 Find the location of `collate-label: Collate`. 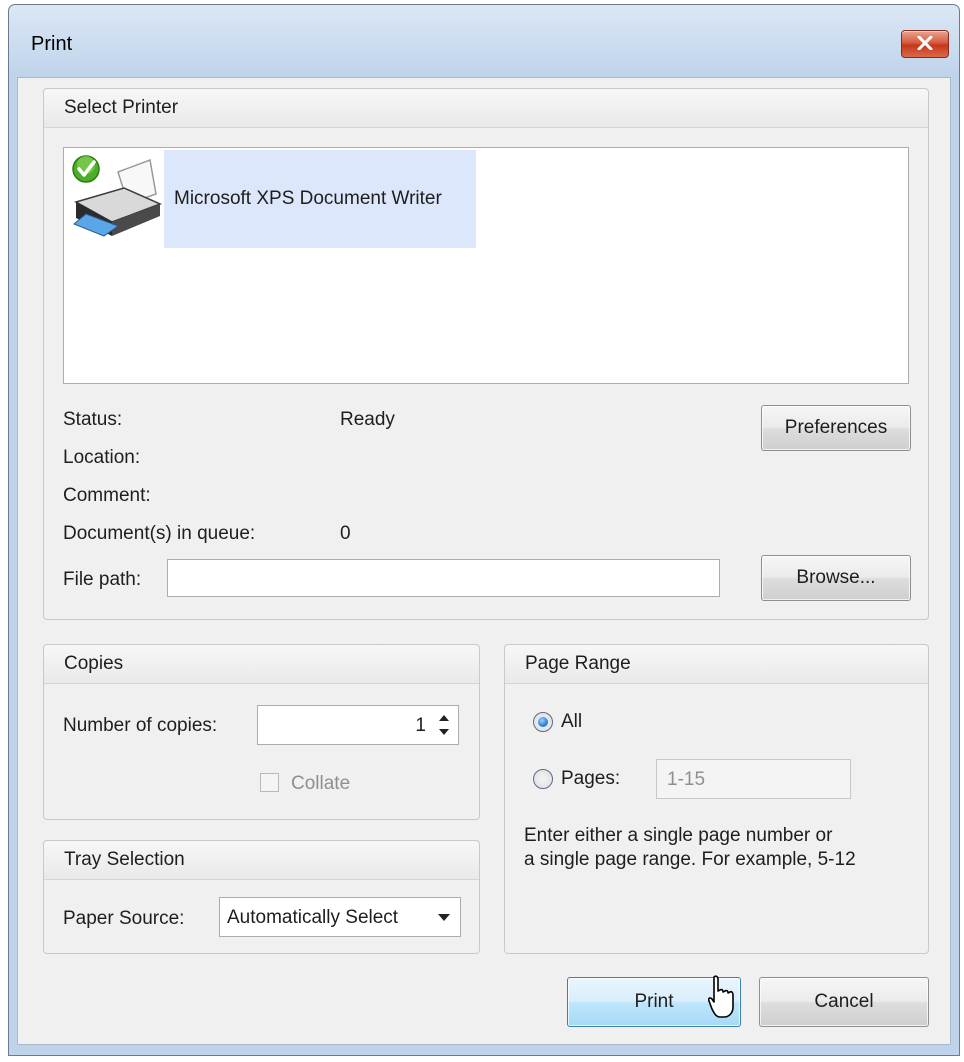

collate-label: Collate is located at coordinates (321, 783).